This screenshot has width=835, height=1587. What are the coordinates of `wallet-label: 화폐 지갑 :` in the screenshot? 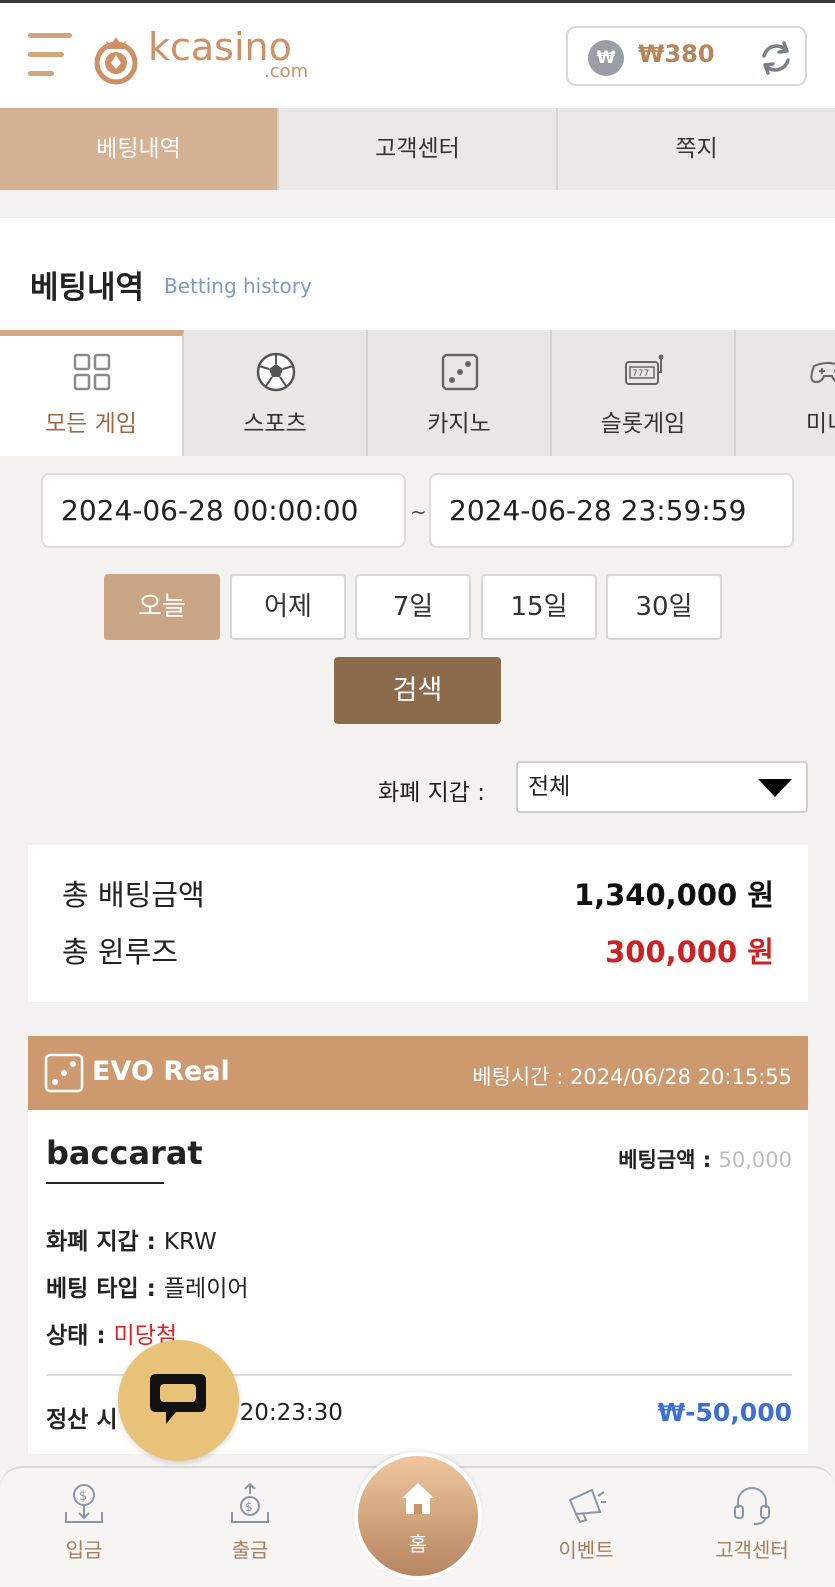 It's located at (432, 793).